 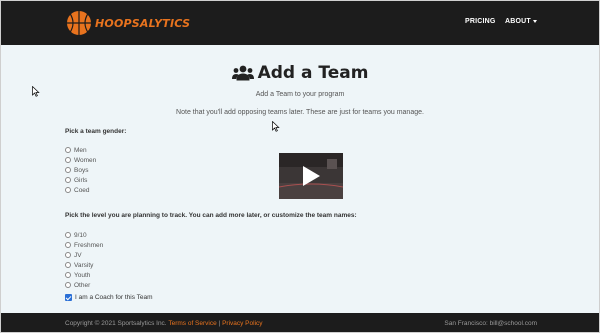 I want to click on level-option-varsity: Varsity, so click(x=84, y=265).